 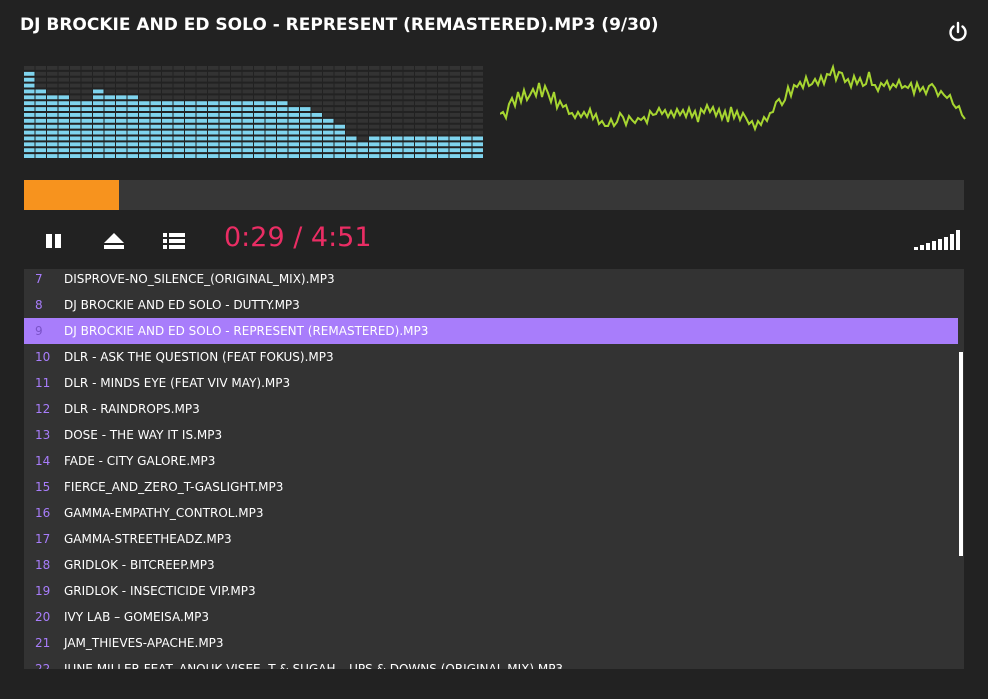 What do you see at coordinates (733, 97) in the screenshot?
I see `waveform-visualizer` at bounding box center [733, 97].